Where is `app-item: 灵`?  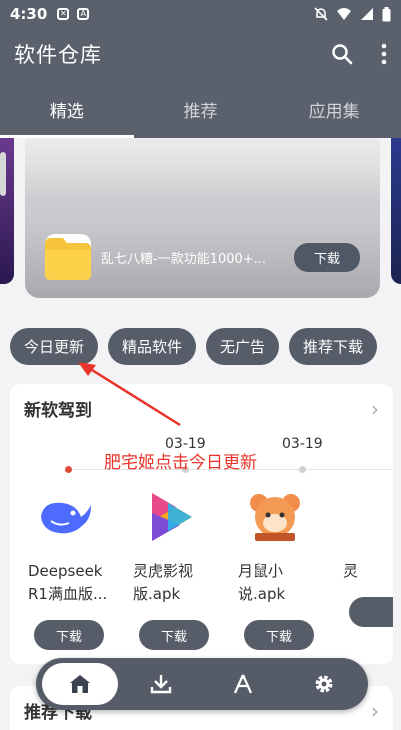
app-item: 灵 is located at coordinates (359, 569).